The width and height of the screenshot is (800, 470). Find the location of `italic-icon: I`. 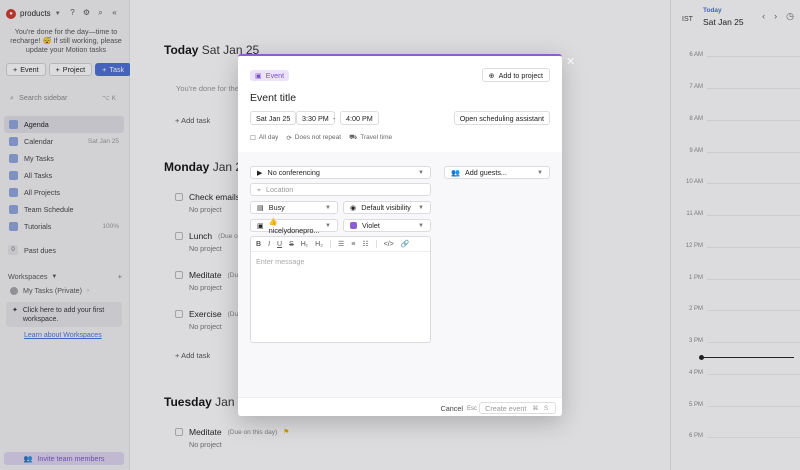

italic-icon: I is located at coordinates (269, 244).